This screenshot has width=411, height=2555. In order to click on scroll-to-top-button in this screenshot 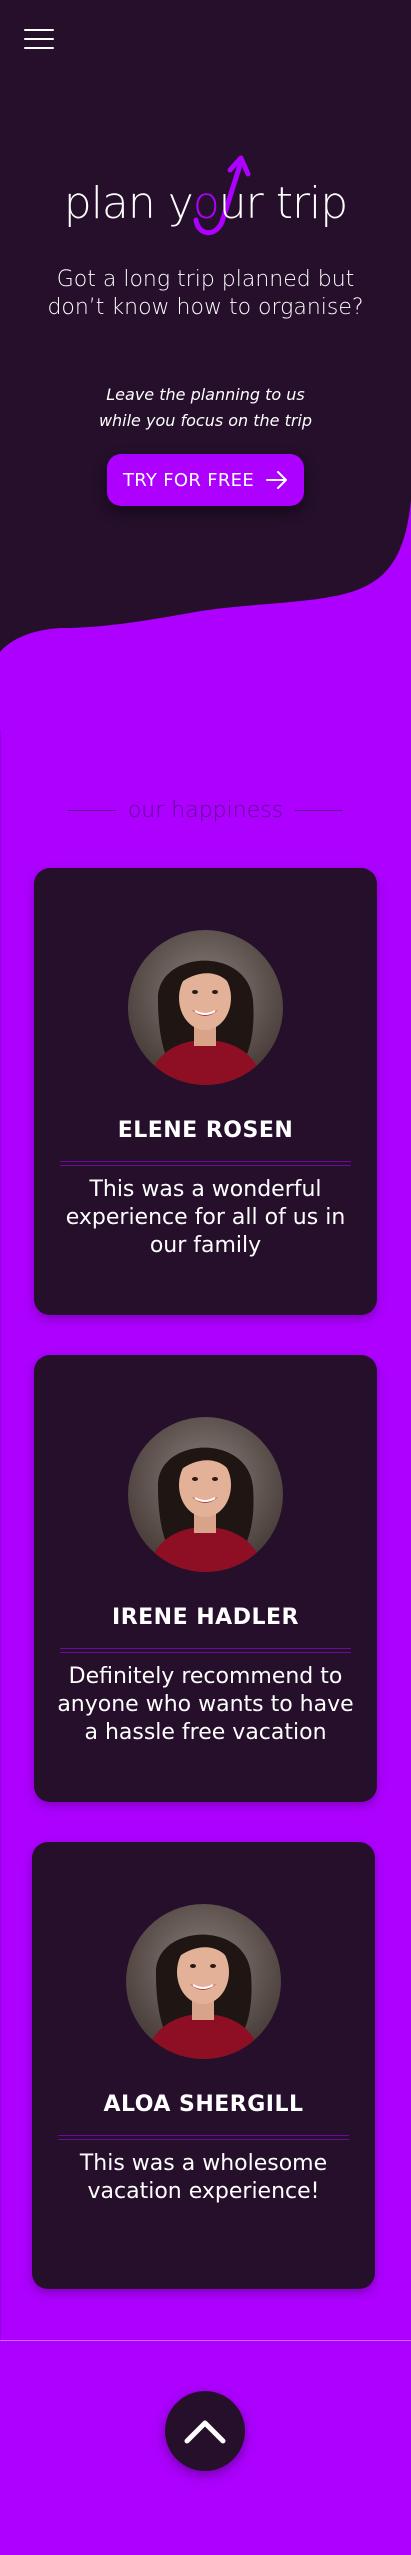, I will do `click(205, 2431)`.